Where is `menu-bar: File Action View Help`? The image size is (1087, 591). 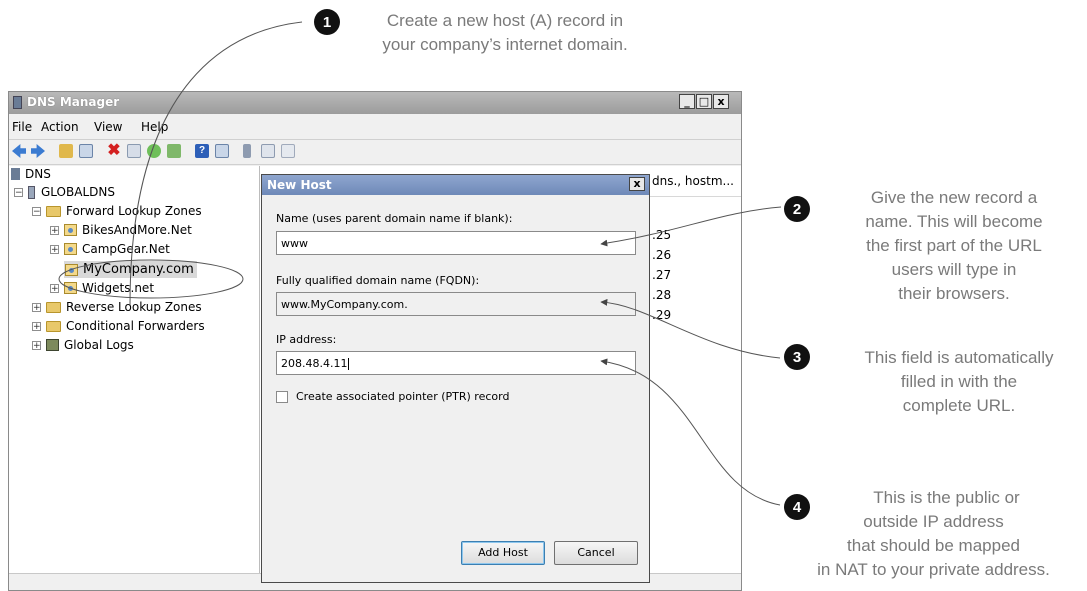
menu-bar: File Action View Help is located at coordinates (375, 127).